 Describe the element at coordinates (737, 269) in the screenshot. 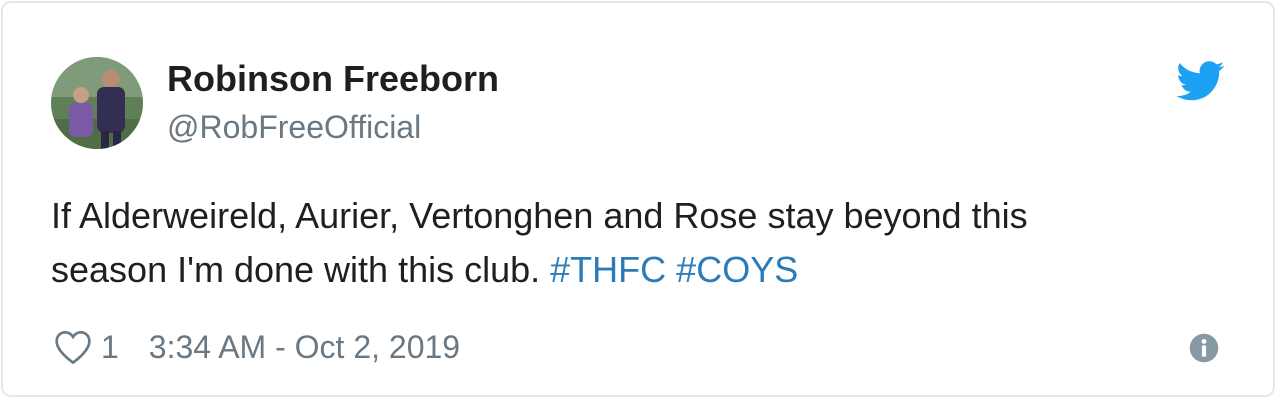

I see `hashtag-coys: #COYS` at that location.